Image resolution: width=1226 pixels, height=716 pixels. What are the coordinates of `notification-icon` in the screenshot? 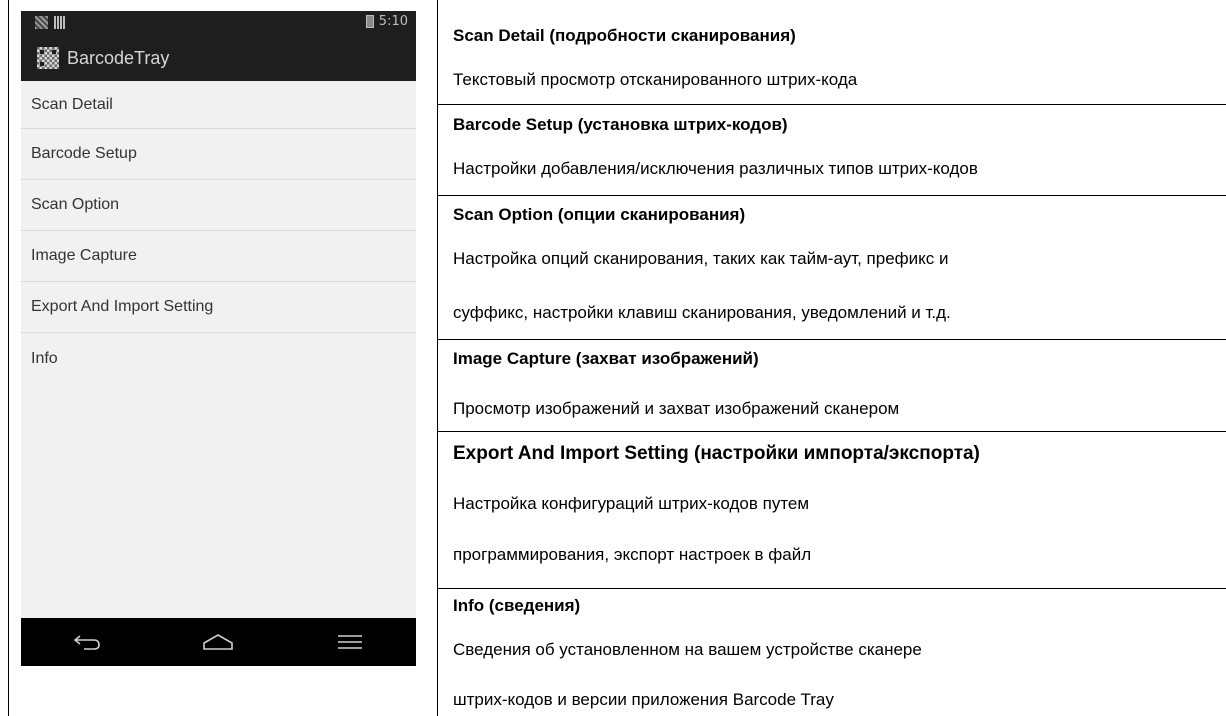 It's located at (41, 22).